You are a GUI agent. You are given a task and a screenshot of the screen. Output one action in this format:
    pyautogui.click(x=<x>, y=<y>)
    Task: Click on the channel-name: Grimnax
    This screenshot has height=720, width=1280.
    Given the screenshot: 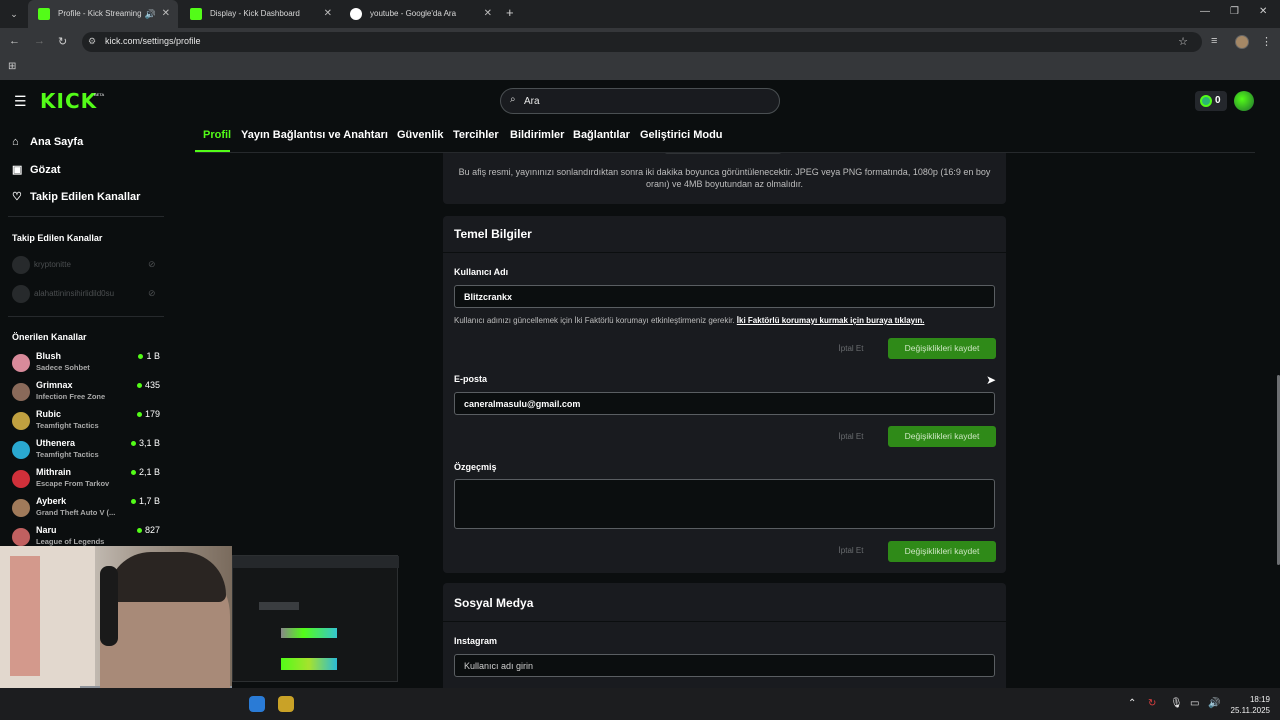 What is the action you would take?
    pyautogui.click(x=54, y=385)
    